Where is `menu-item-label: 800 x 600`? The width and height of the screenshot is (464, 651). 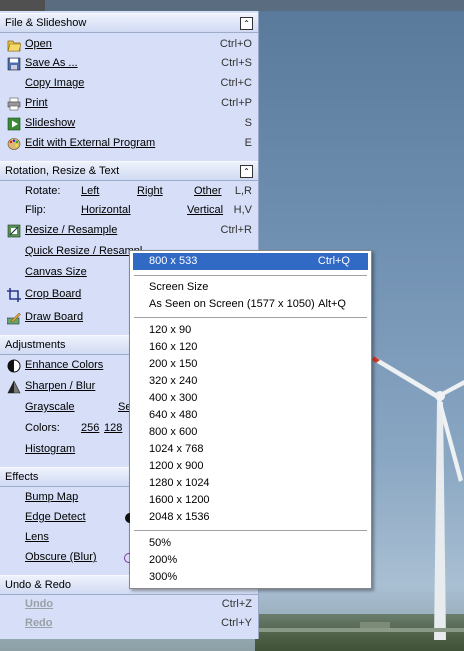
menu-item-label: 800 x 600 is located at coordinates (173, 432).